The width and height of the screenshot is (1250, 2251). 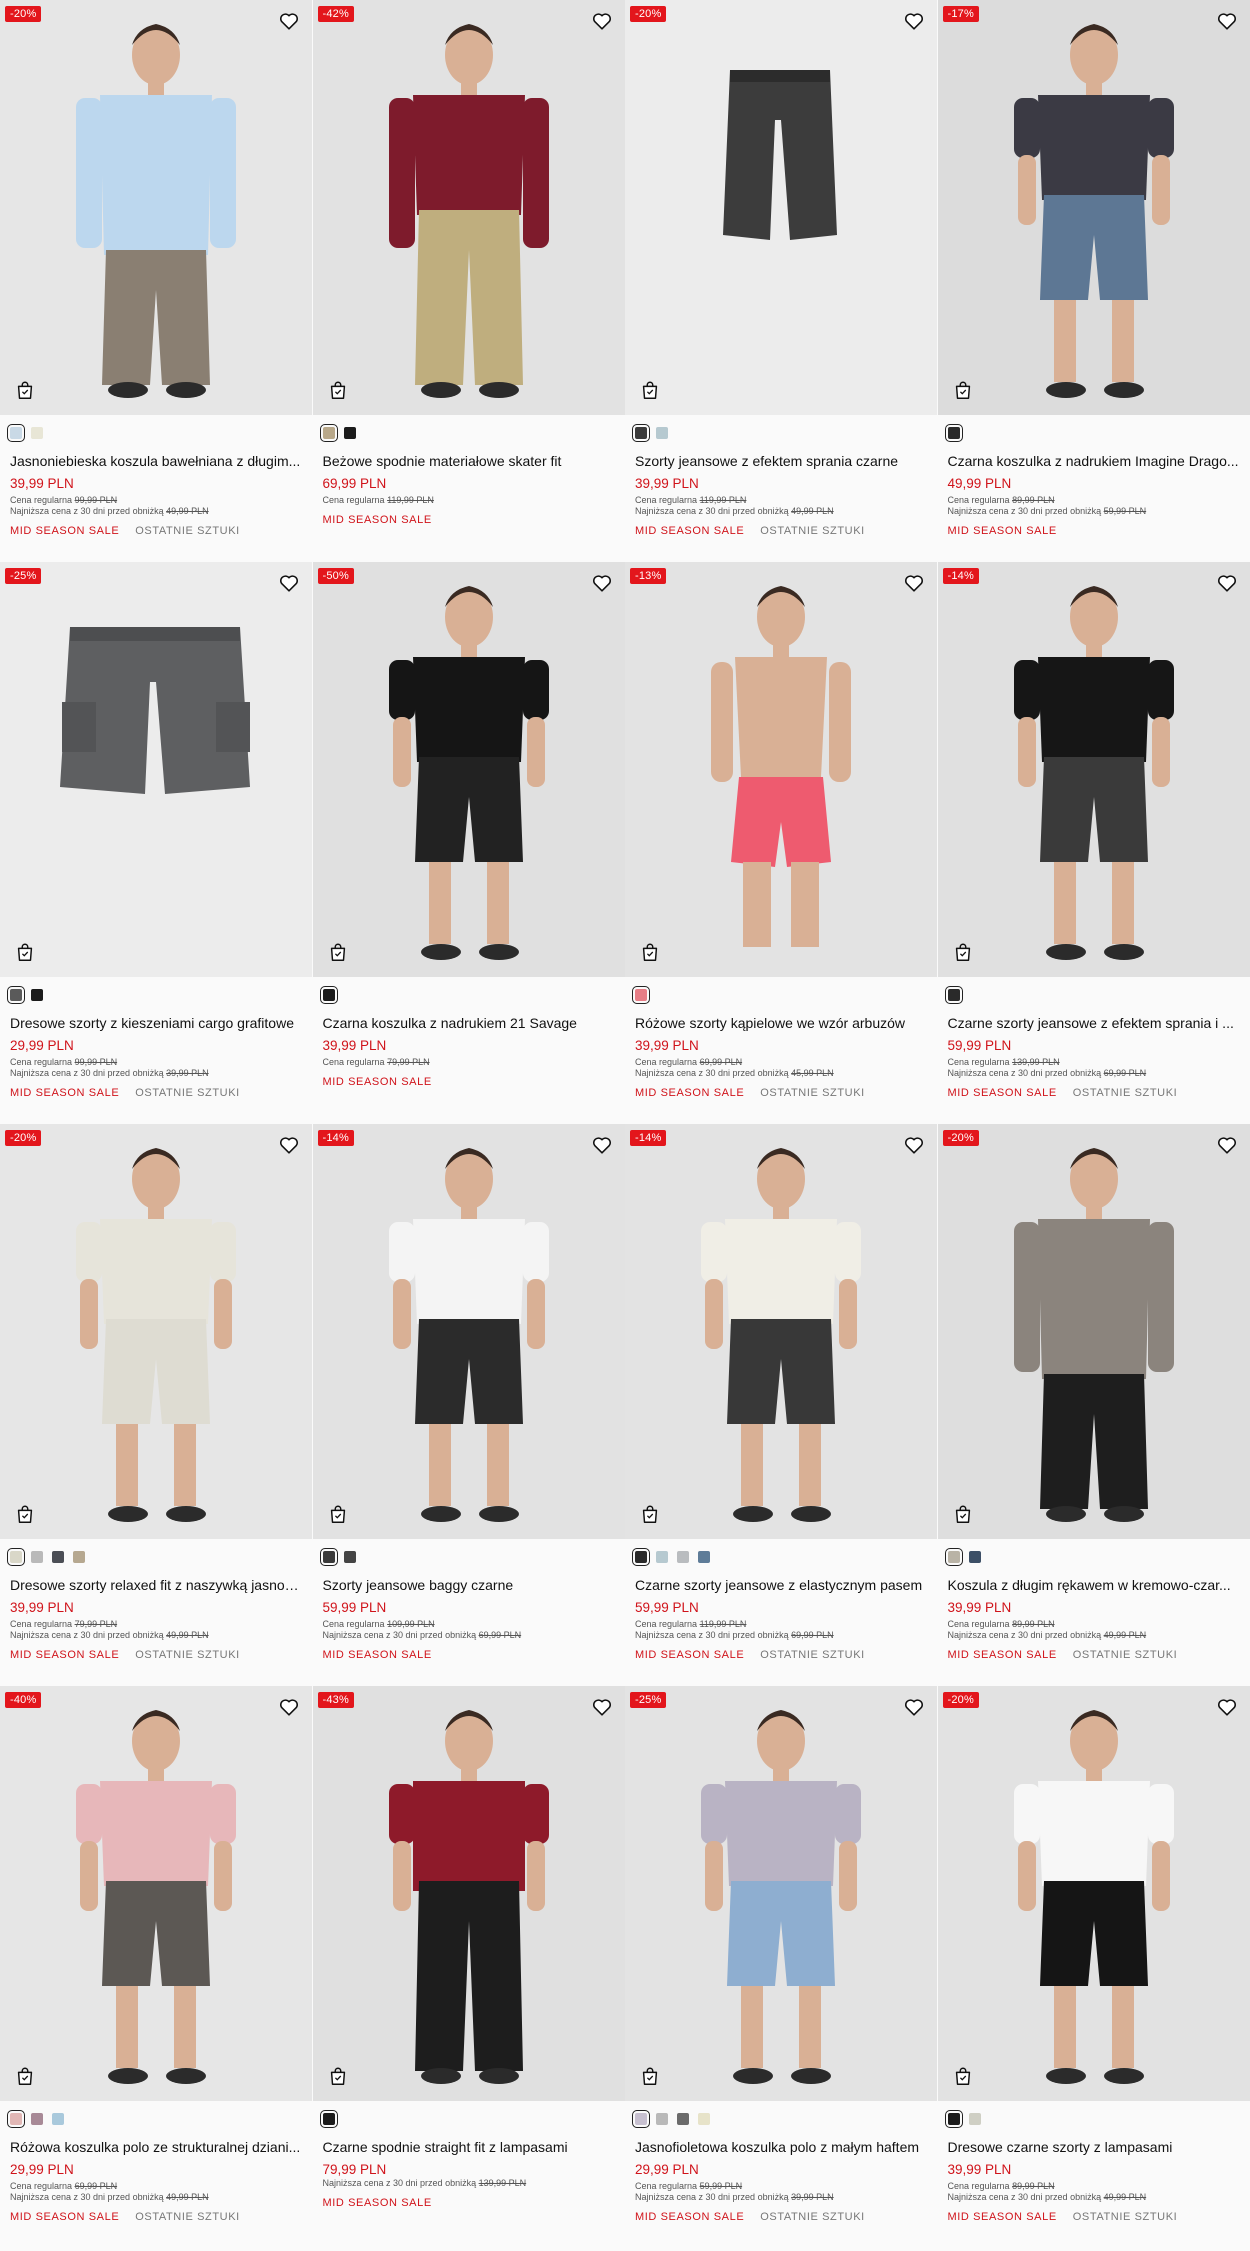 I want to click on product-image: -42%, so click(x=468, y=207).